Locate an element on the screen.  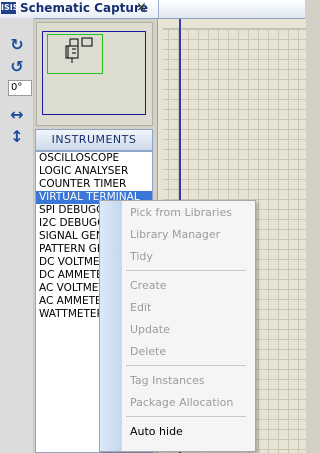
tab-schematic-capture: ISIS Schematic Capture × is located at coordinates (79, 9).